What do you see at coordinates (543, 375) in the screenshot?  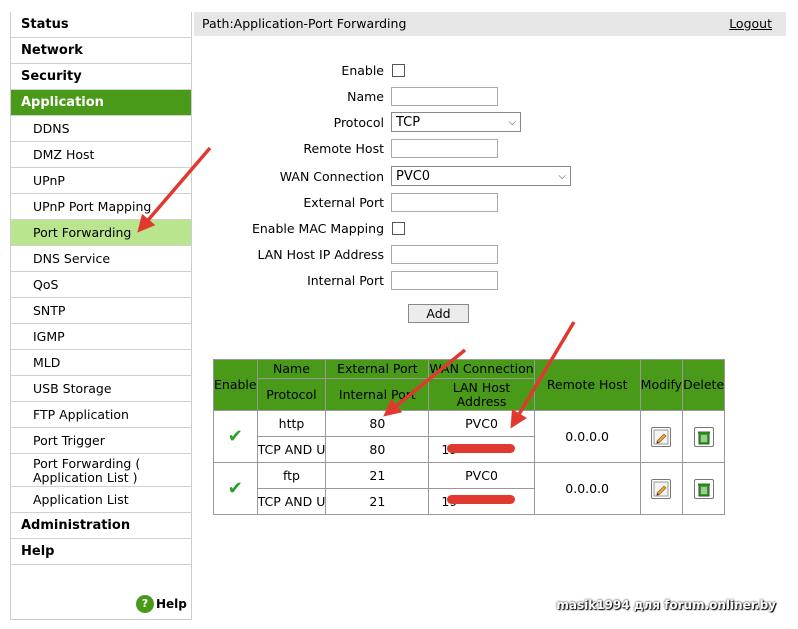 I see `arrow-to-lan-host` at bounding box center [543, 375].